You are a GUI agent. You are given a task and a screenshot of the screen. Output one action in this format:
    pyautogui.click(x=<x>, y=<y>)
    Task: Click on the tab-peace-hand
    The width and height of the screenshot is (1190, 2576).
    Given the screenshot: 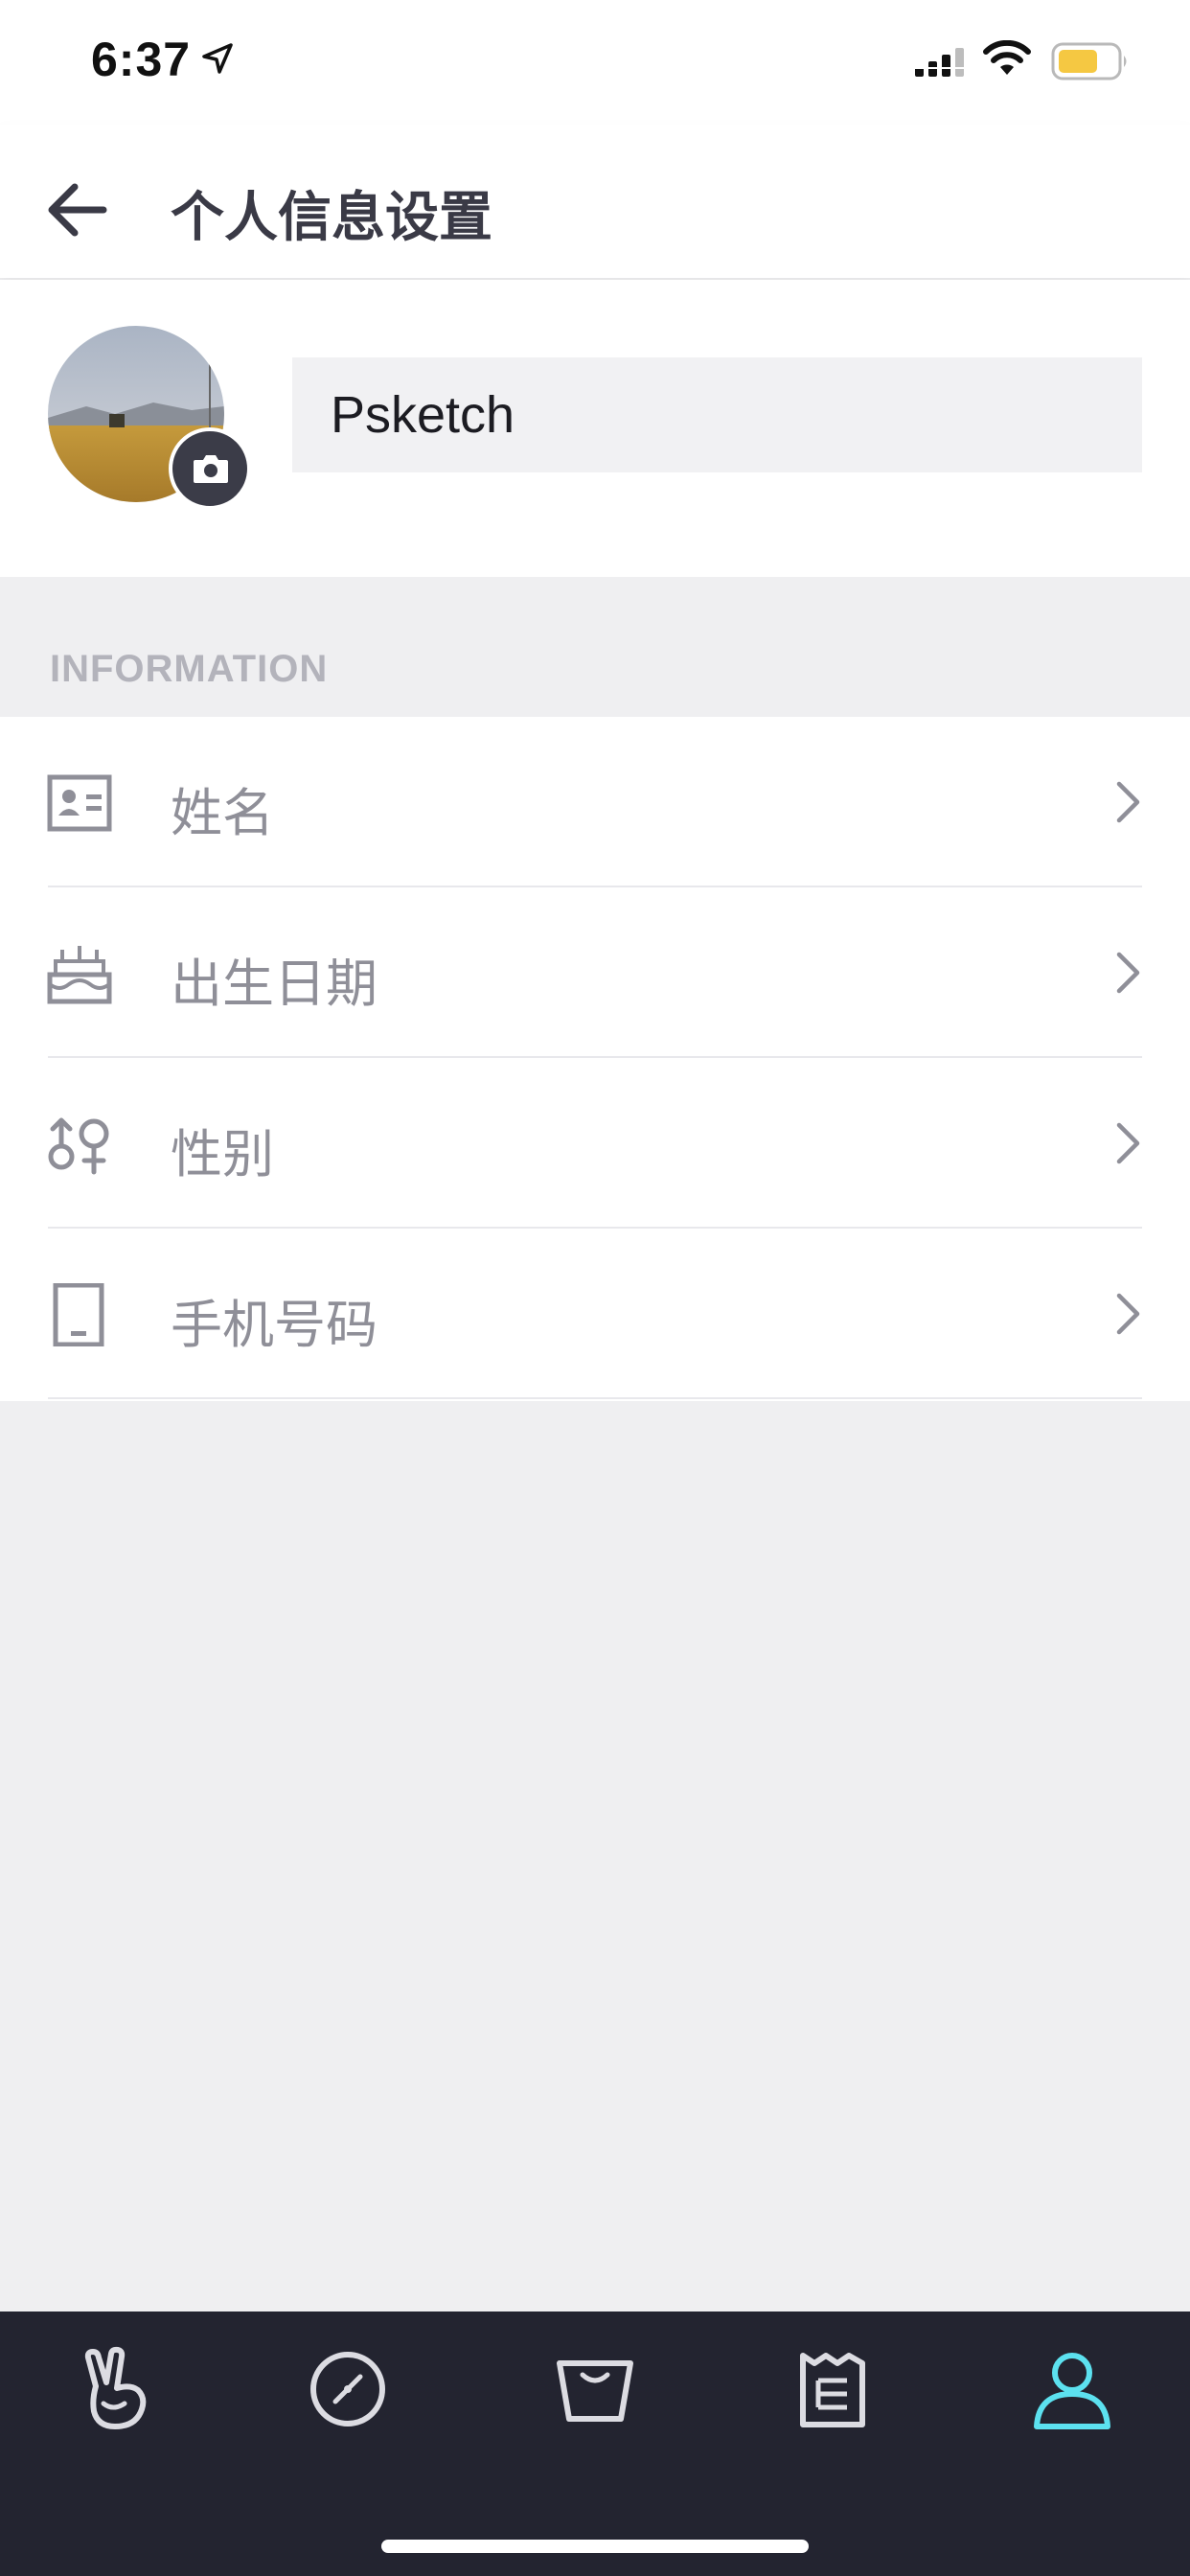 What is the action you would take?
    pyautogui.click(x=118, y=2389)
    